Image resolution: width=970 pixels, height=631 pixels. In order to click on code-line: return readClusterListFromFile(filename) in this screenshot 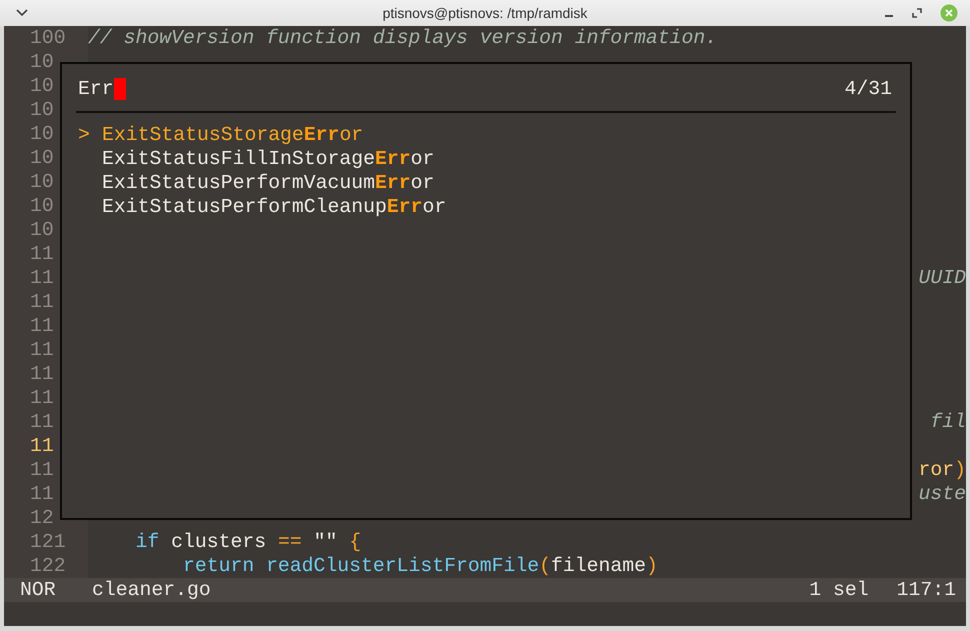, I will do `click(420, 566)`.